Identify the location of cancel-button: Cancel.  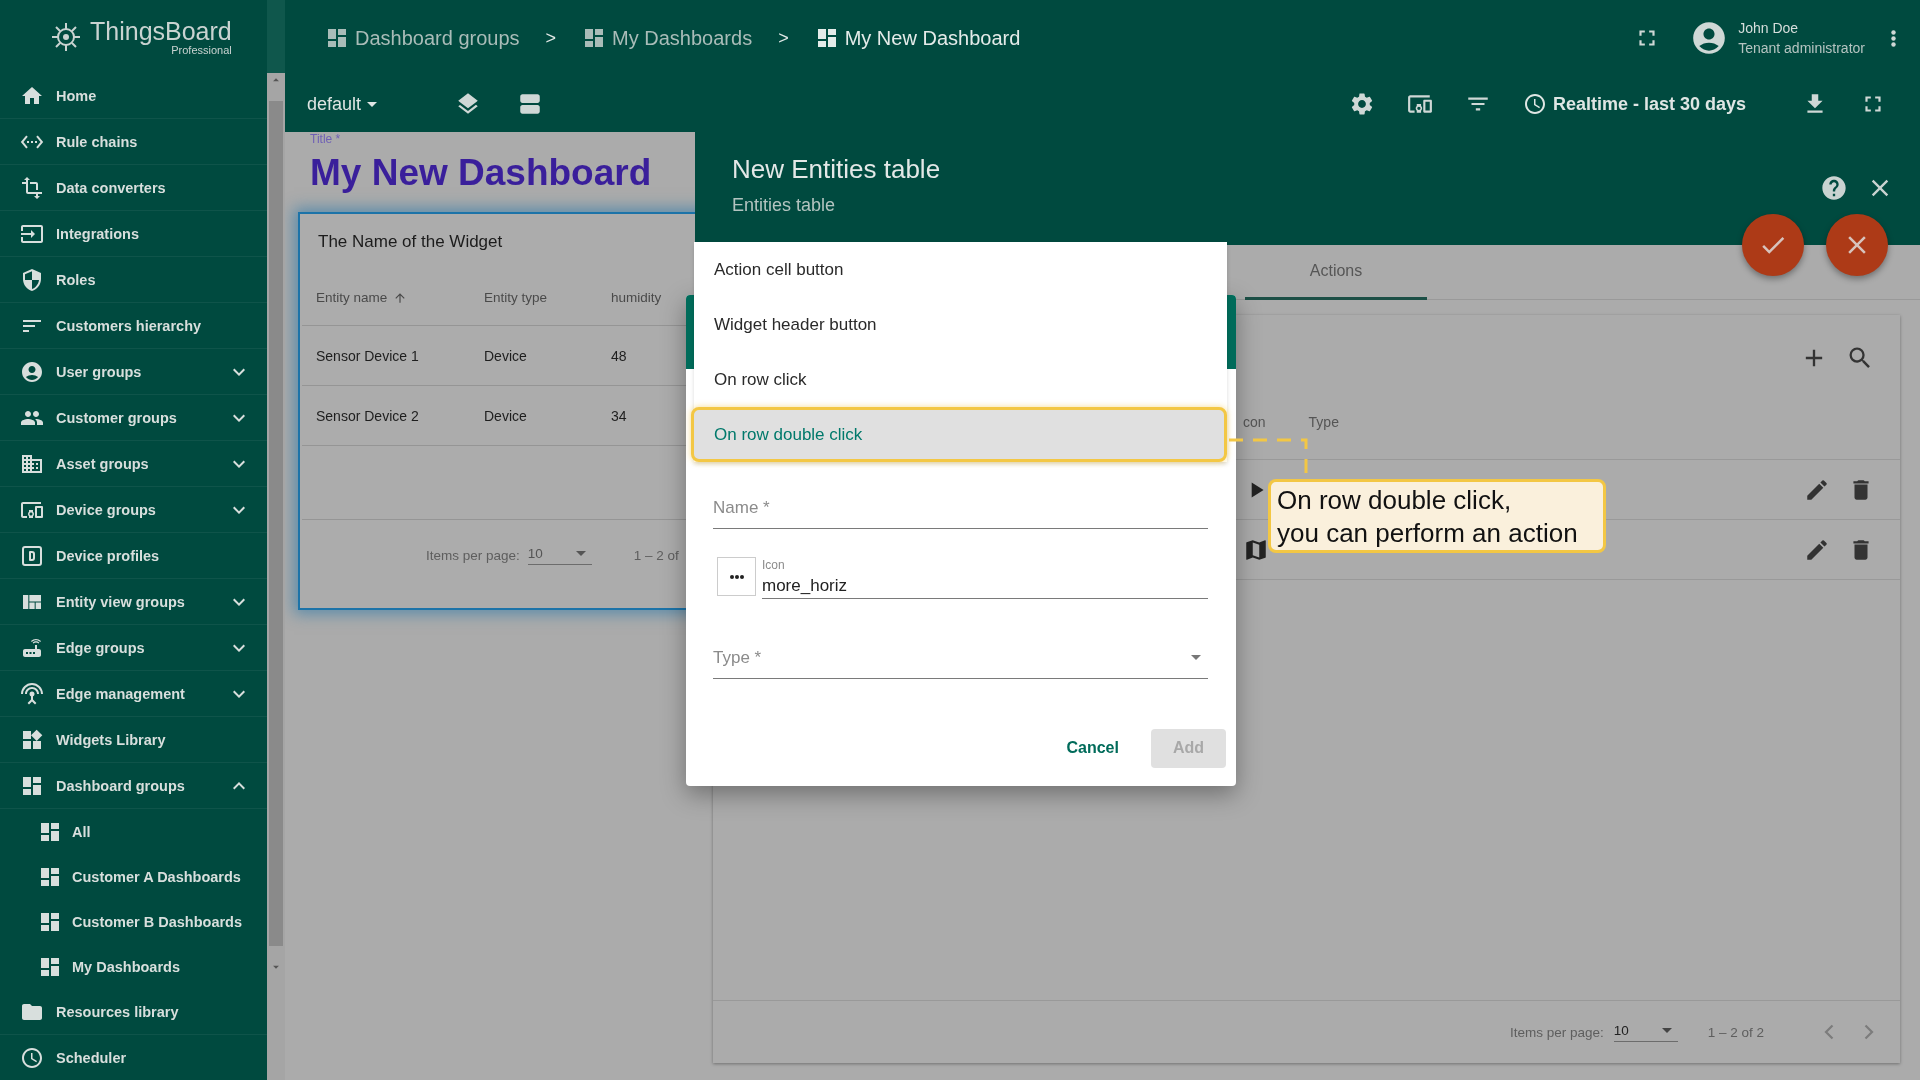
(1092, 748).